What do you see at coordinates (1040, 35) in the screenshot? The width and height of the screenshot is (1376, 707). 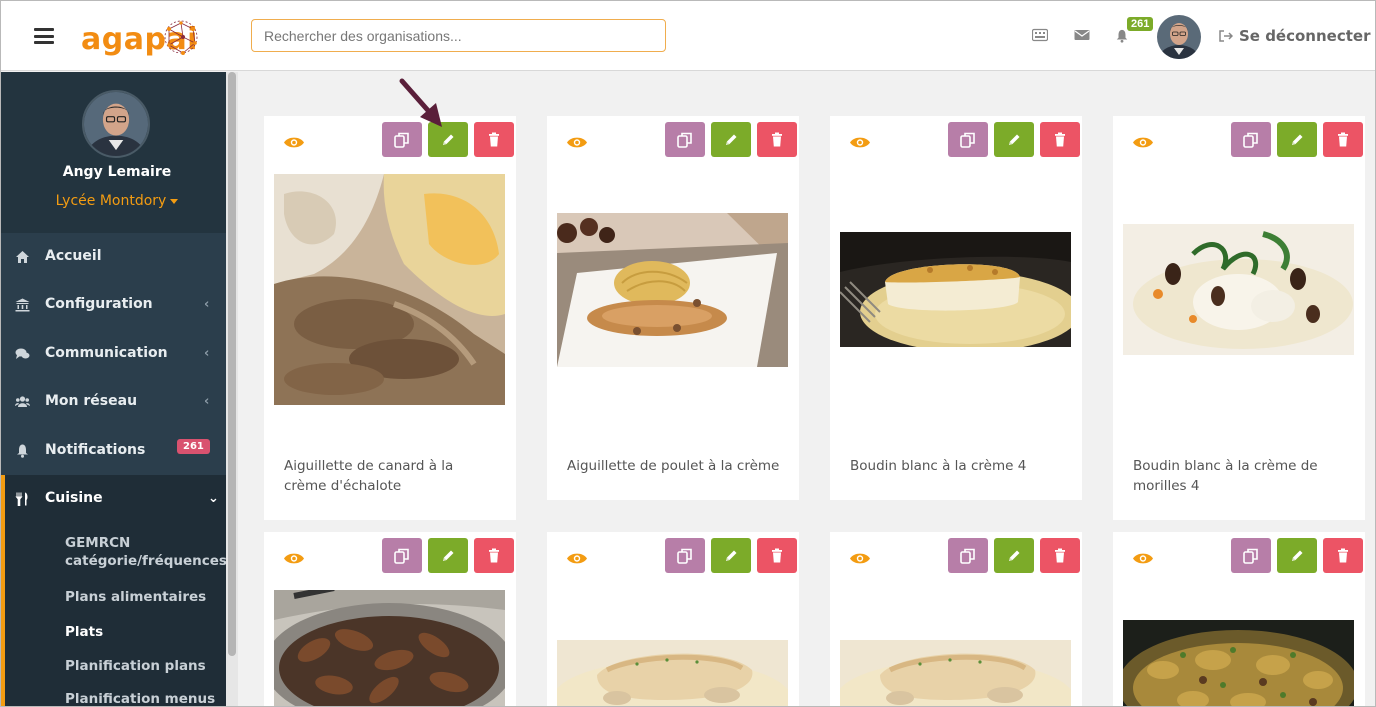 I see `keyboard-icon` at bounding box center [1040, 35].